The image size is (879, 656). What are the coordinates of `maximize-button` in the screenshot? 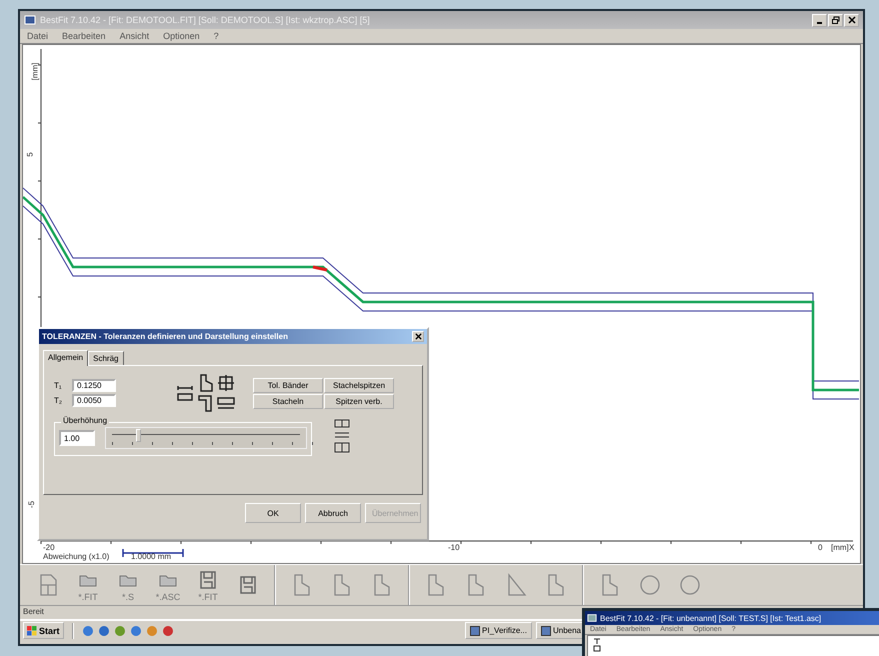 It's located at (835, 20).